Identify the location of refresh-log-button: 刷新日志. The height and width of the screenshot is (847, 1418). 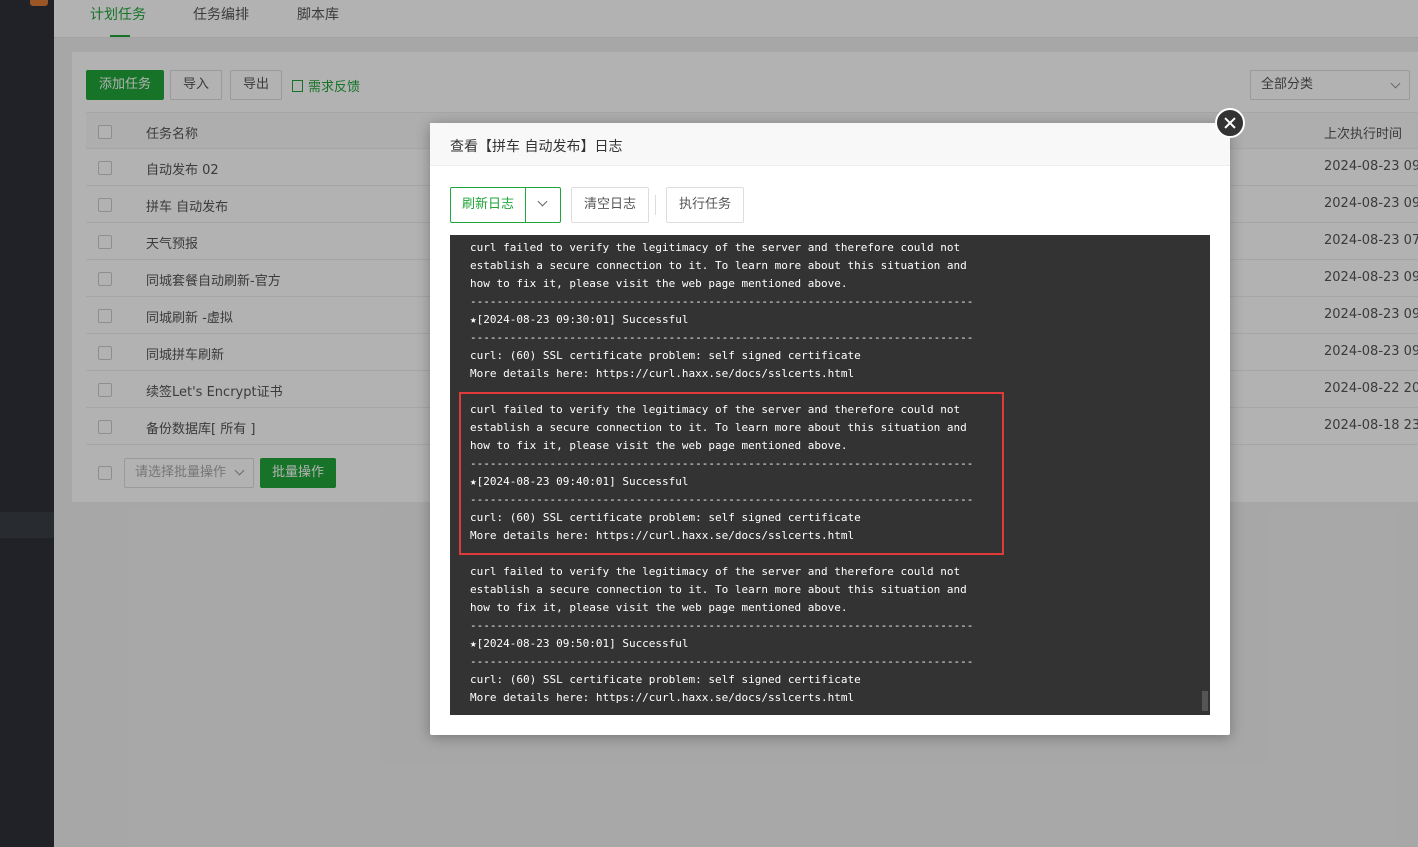
(505, 205).